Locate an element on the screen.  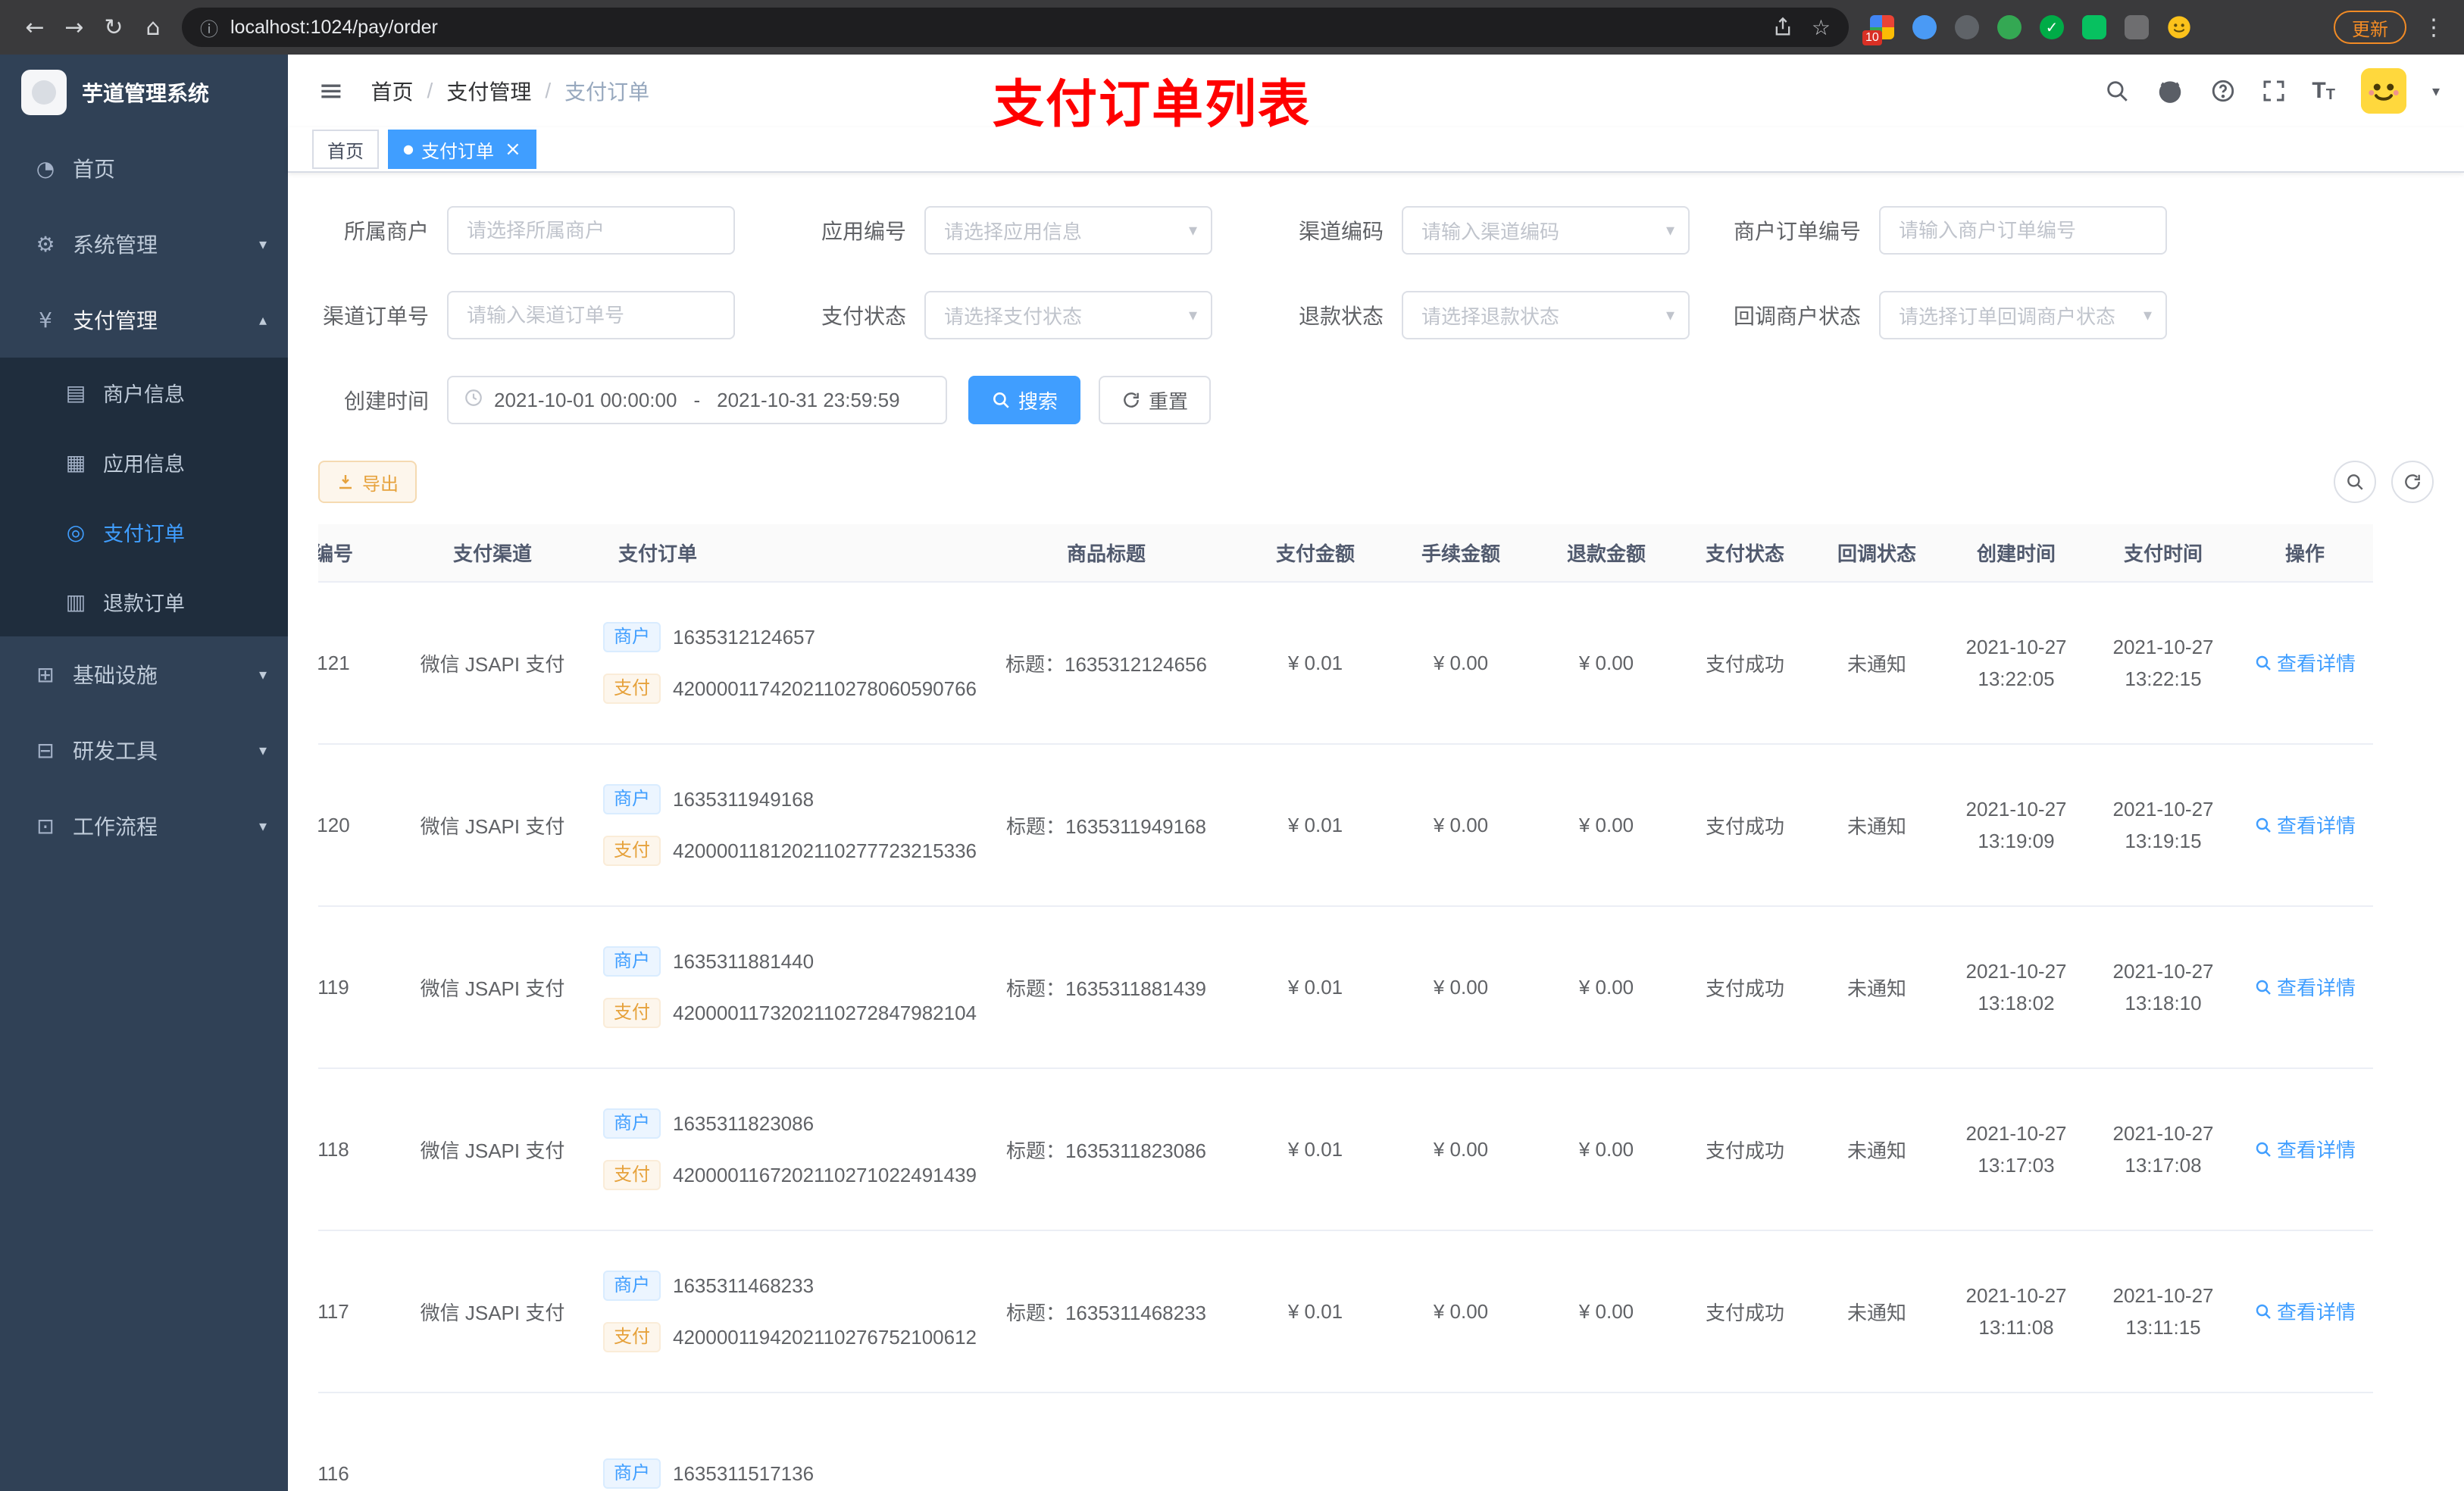
dashboard-icon: ◔ is located at coordinates (45, 168).